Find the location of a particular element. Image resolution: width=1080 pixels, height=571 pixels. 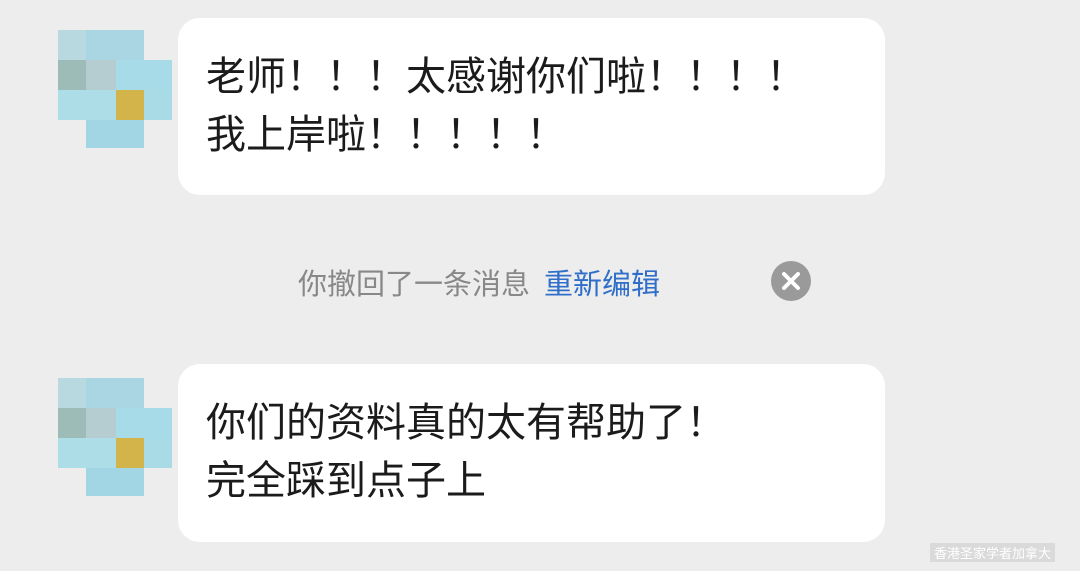

message-text-line: 完全踩到点子上 is located at coordinates (346, 481).